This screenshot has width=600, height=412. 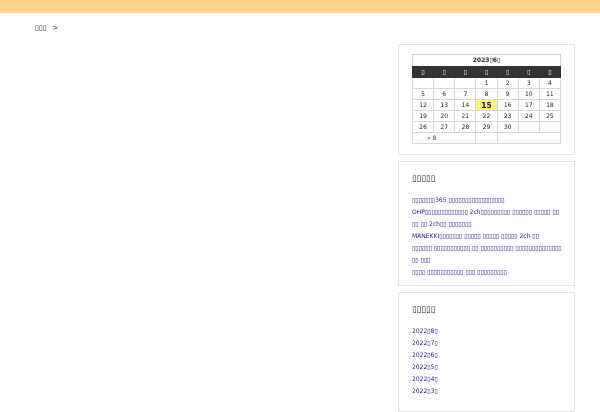 I want to click on calendar-day: 5, so click(x=423, y=94).